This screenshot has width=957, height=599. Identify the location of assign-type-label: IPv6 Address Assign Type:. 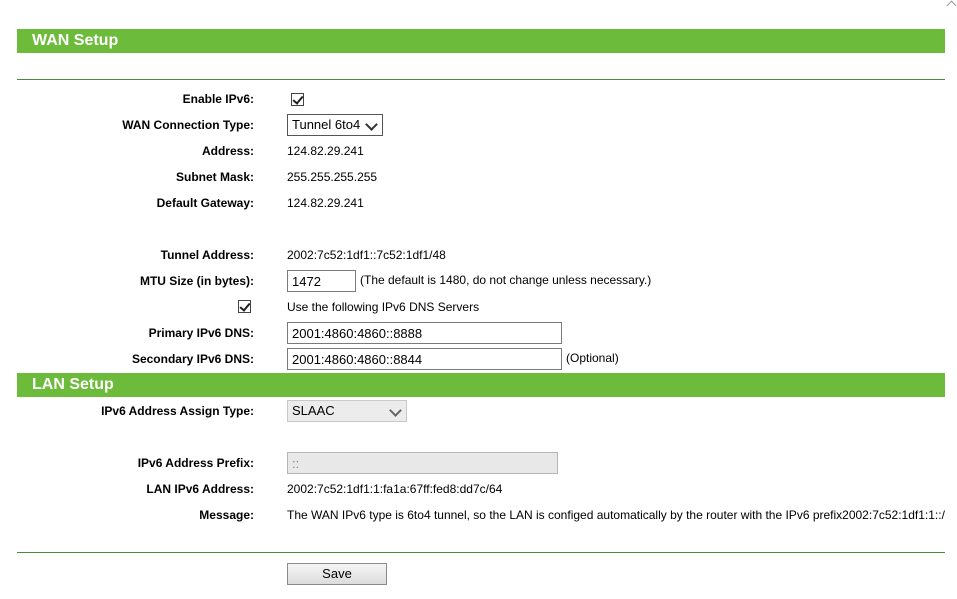
(177, 411).